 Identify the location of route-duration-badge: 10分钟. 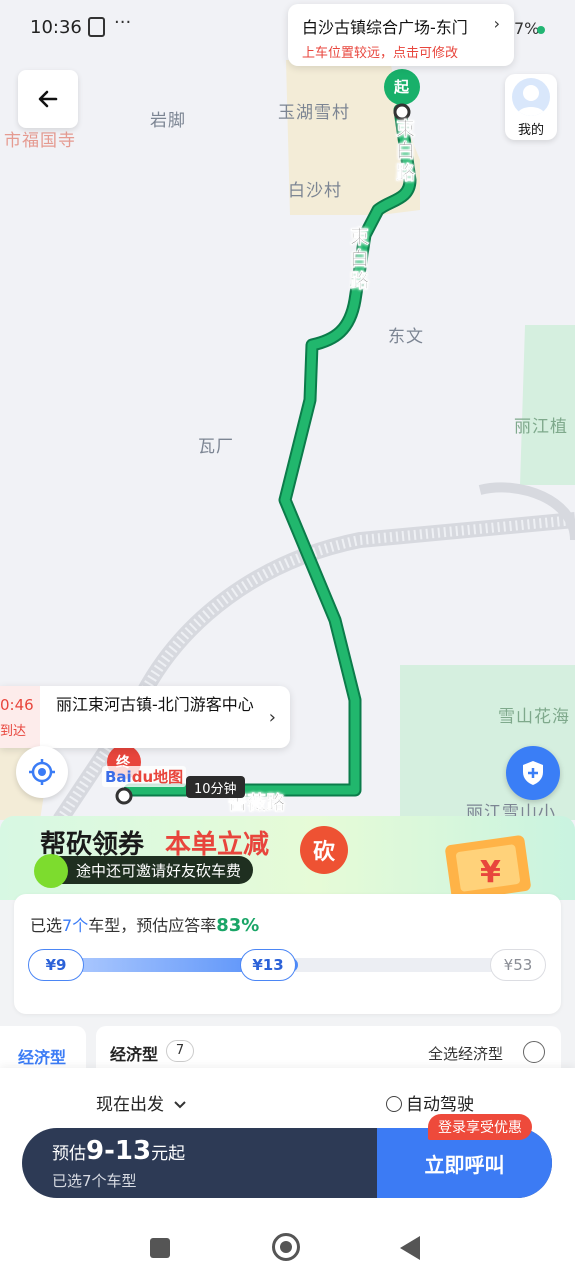
(215, 787).